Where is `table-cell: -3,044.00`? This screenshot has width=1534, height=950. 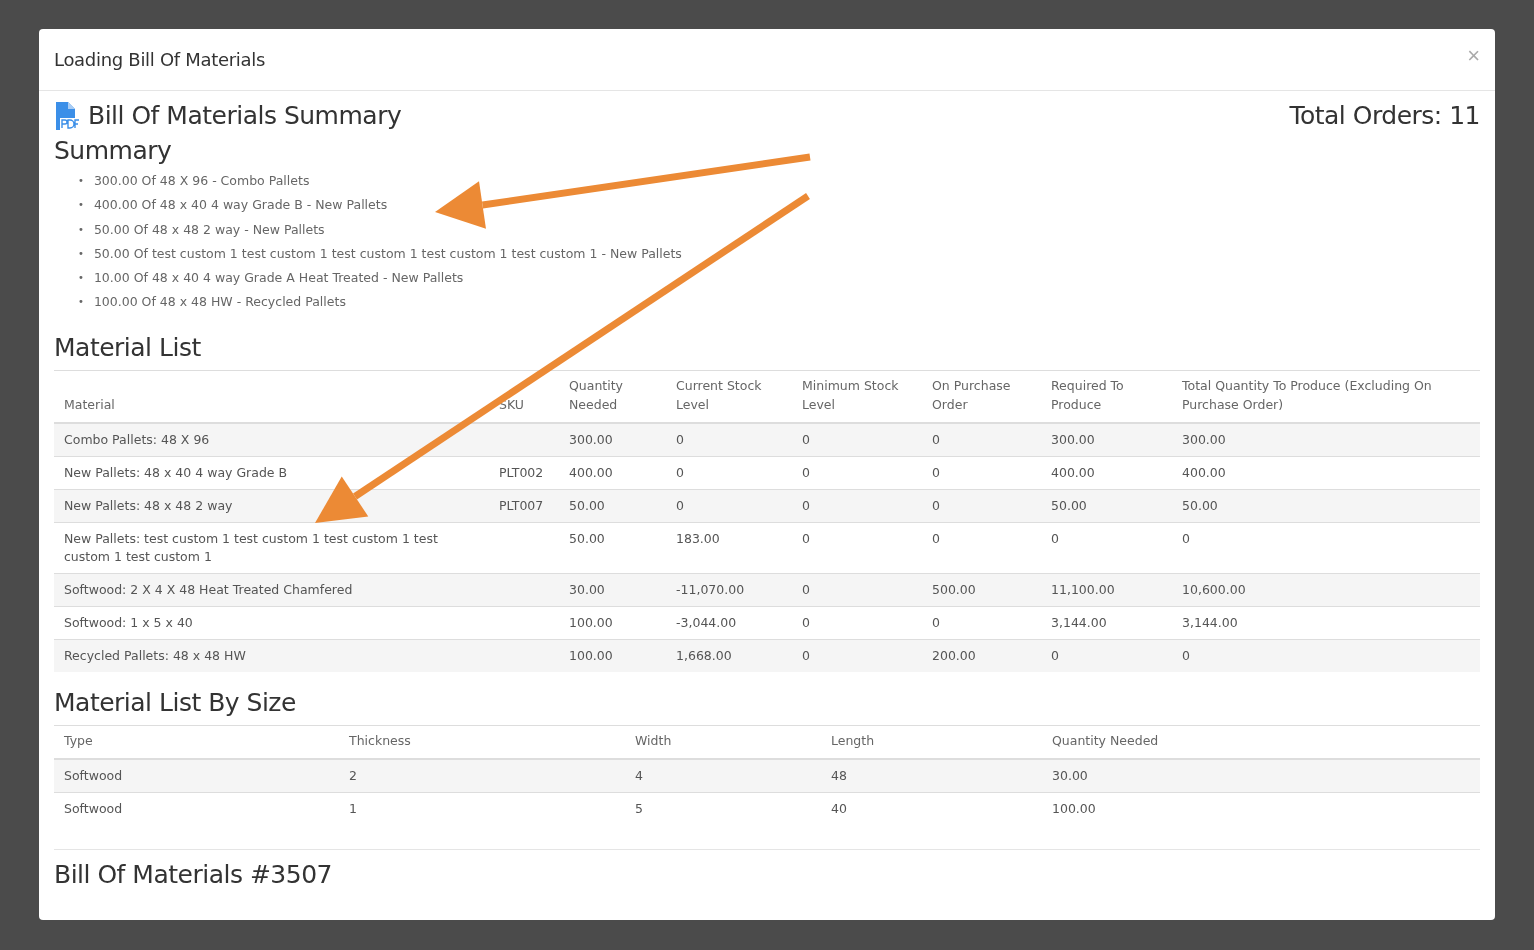
table-cell: -3,044.00 is located at coordinates (729, 623).